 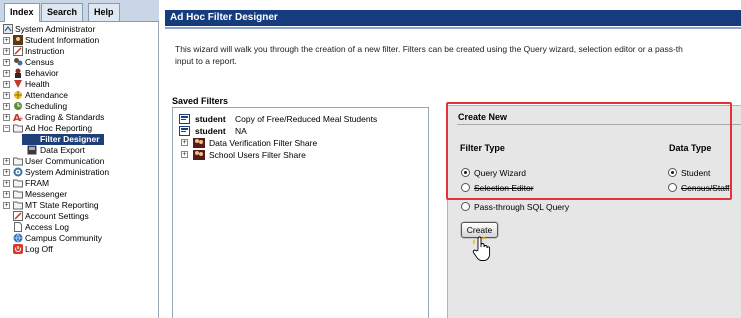 What do you see at coordinates (18, 95) in the screenshot?
I see `attendance-icon` at bounding box center [18, 95].